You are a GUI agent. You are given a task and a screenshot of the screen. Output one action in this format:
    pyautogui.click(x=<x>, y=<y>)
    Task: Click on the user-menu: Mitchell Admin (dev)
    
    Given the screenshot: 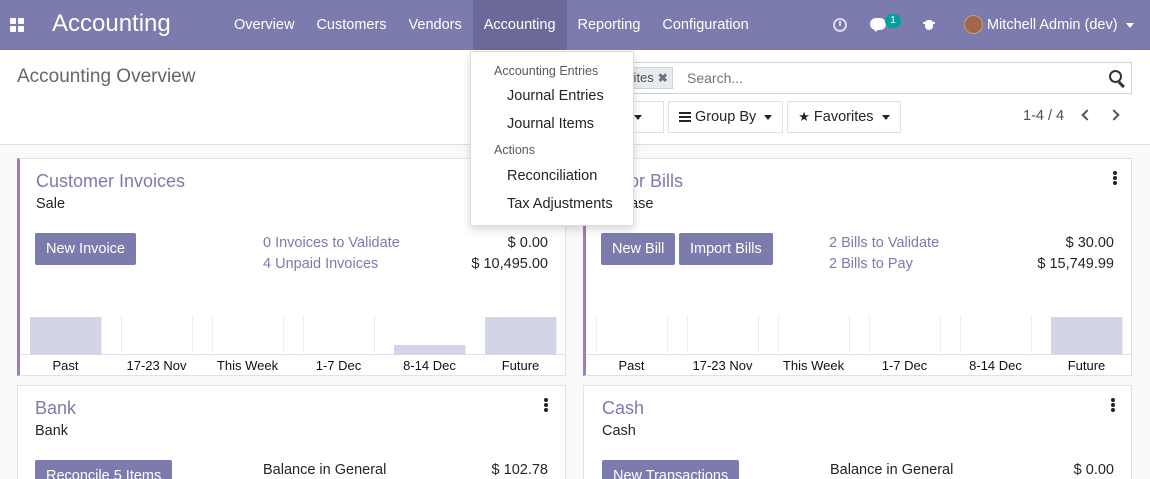 What is the action you would take?
    pyautogui.click(x=1060, y=25)
    